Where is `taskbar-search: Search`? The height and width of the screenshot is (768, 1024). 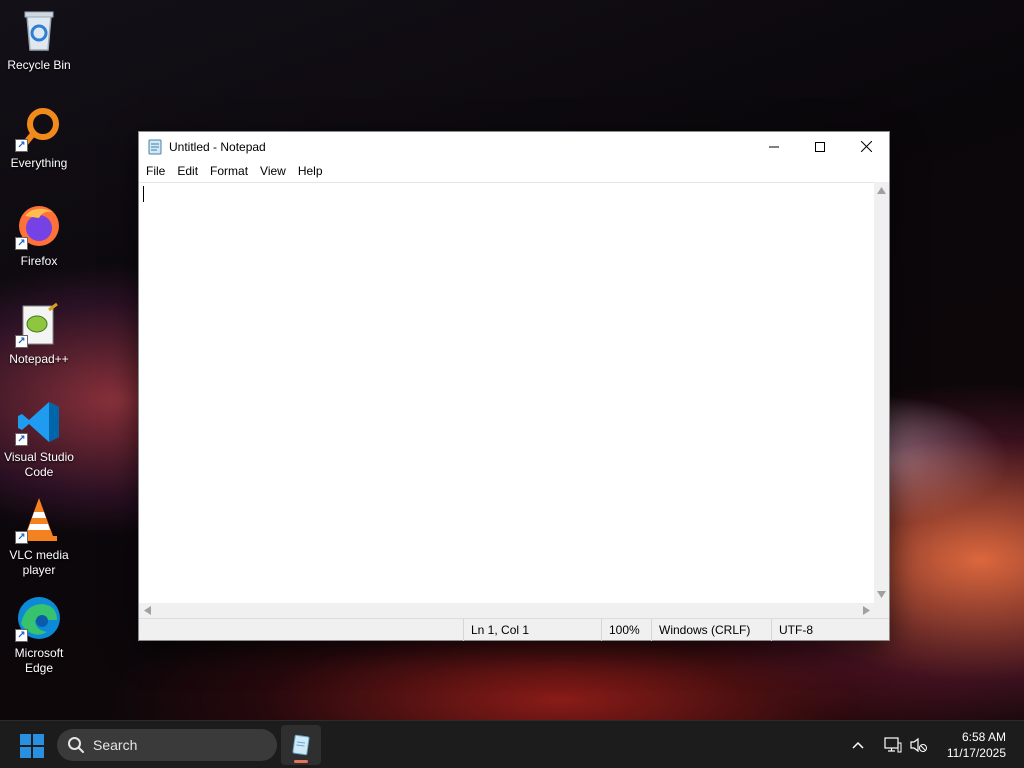
taskbar-search: Search is located at coordinates (167, 745).